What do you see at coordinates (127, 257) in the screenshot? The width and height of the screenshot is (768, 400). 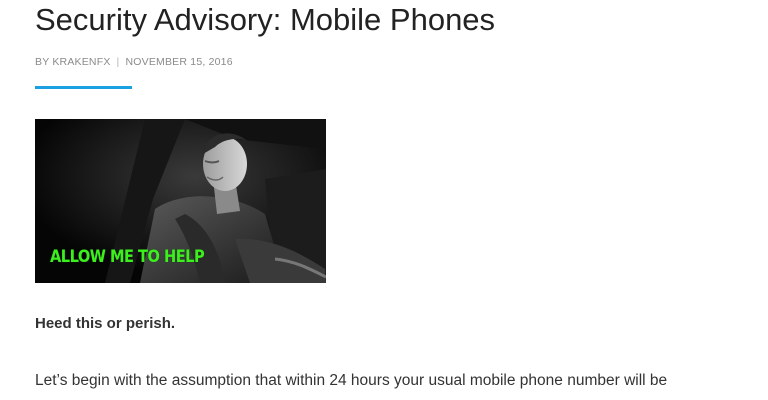 I see `image-caption: ALLOW ME TO HELP` at bounding box center [127, 257].